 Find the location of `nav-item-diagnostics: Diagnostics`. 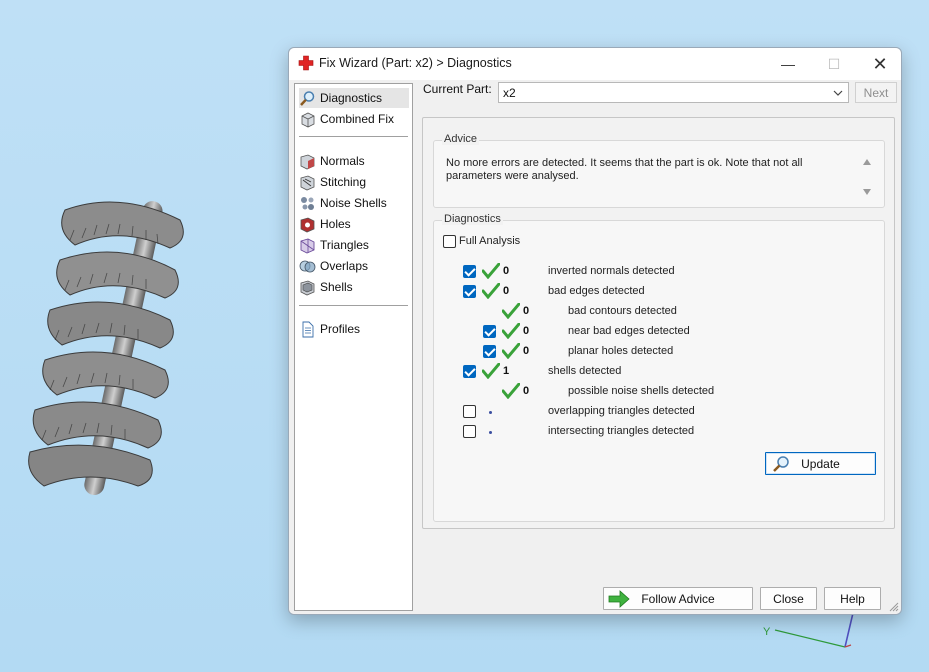

nav-item-diagnostics: Diagnostics is located at coordinates (354, 98).